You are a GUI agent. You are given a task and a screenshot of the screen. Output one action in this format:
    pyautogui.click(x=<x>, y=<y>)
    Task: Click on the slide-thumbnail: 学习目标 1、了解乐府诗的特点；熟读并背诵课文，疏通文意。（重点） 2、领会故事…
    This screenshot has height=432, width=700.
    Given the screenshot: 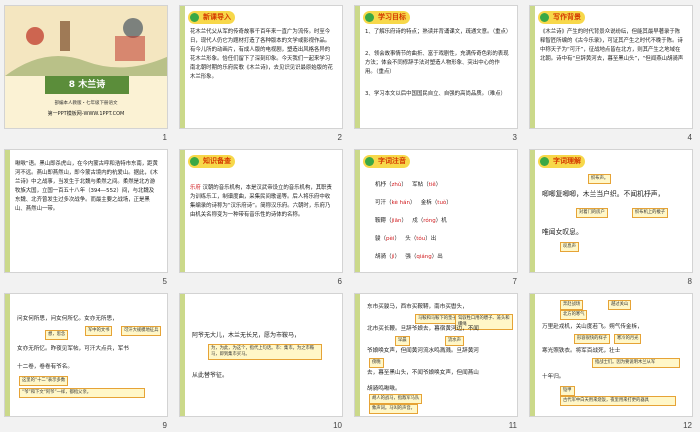 What is the action you would take?
    pyautogui.click(x=436, y=67)
    